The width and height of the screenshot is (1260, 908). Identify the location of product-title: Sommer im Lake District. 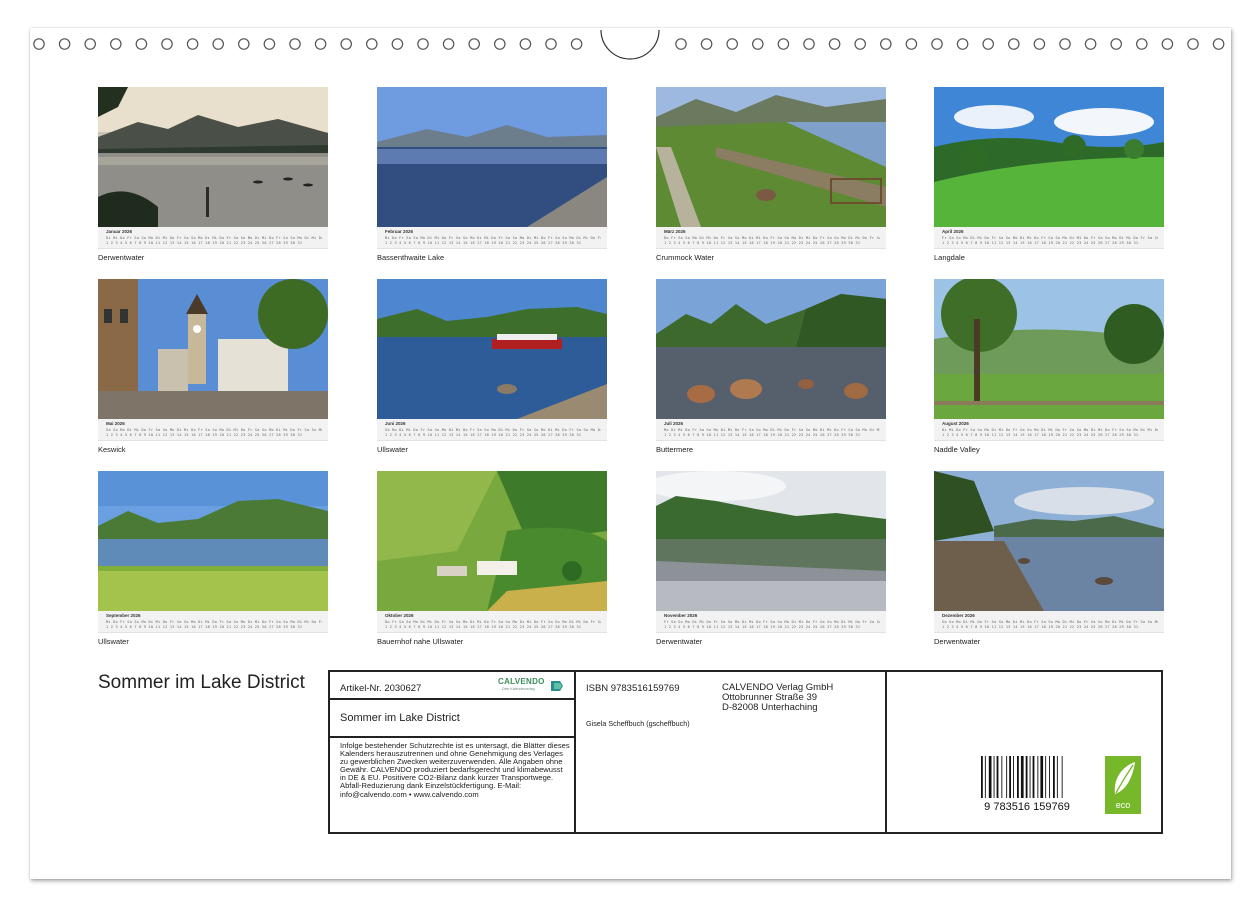
(400, 718).